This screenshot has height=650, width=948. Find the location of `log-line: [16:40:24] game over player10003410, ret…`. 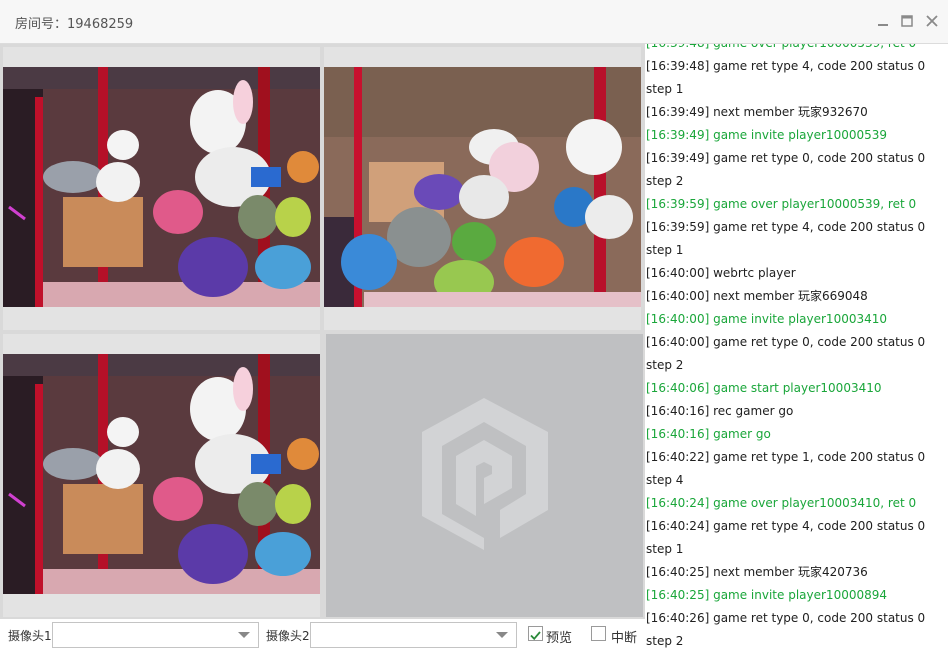

log-line: [16:40:24] game over player10003410, ret… is located at coordinates (781, 503).